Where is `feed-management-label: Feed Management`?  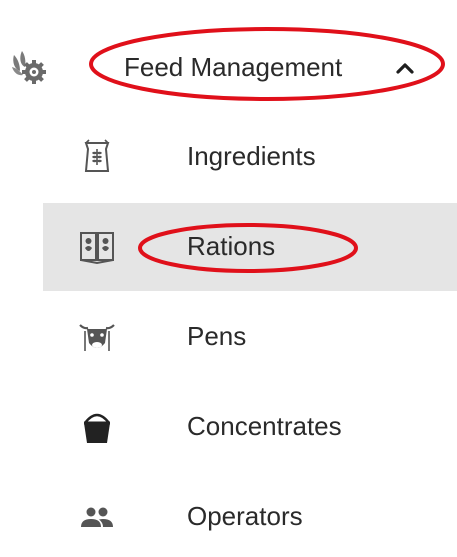
feed-management-label: Feed Management is located at coordinates (233, 67).